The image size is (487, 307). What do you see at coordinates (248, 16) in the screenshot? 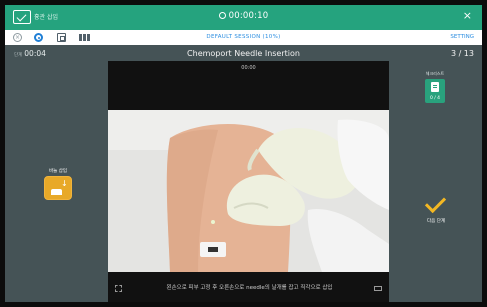
I see `timer-text: 00:00:10` at bounding box center [248, 16].